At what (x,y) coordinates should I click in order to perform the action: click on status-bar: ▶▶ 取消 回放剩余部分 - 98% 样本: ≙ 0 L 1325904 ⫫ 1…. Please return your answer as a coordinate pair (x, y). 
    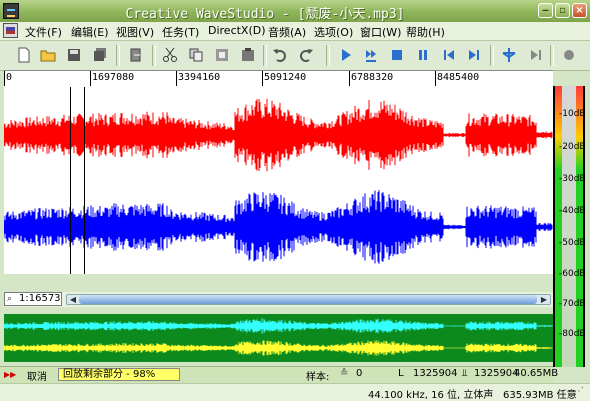
    Looking at the image, I should click on (279, 374).